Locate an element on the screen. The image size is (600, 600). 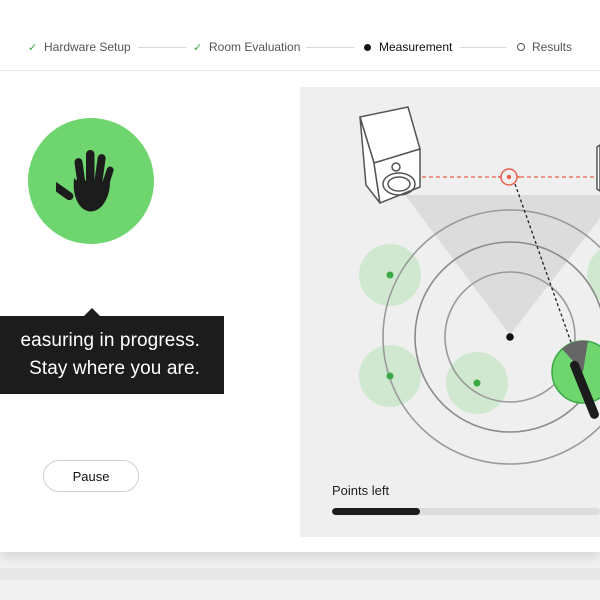
points-progress-fill is located at coordinates (376, 511).